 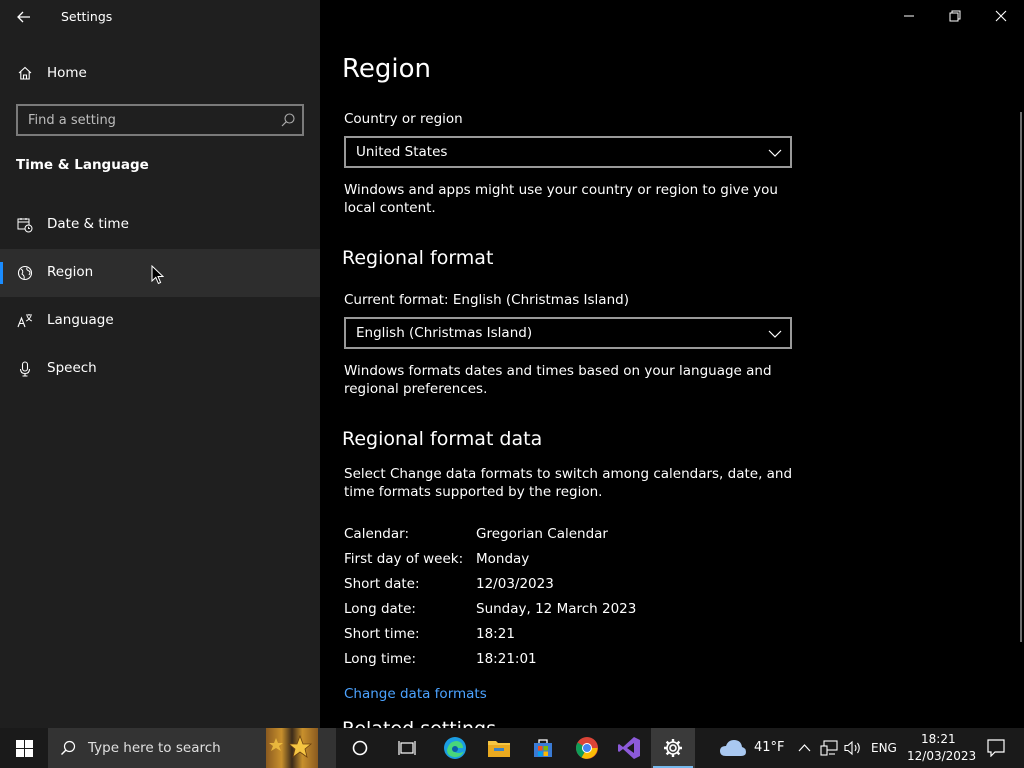 What do you see at coordinates (568, 333) in the screenshot?
I see `regional-format-dropdown: English (Christmas Island)` at bounding box center [568, 333].